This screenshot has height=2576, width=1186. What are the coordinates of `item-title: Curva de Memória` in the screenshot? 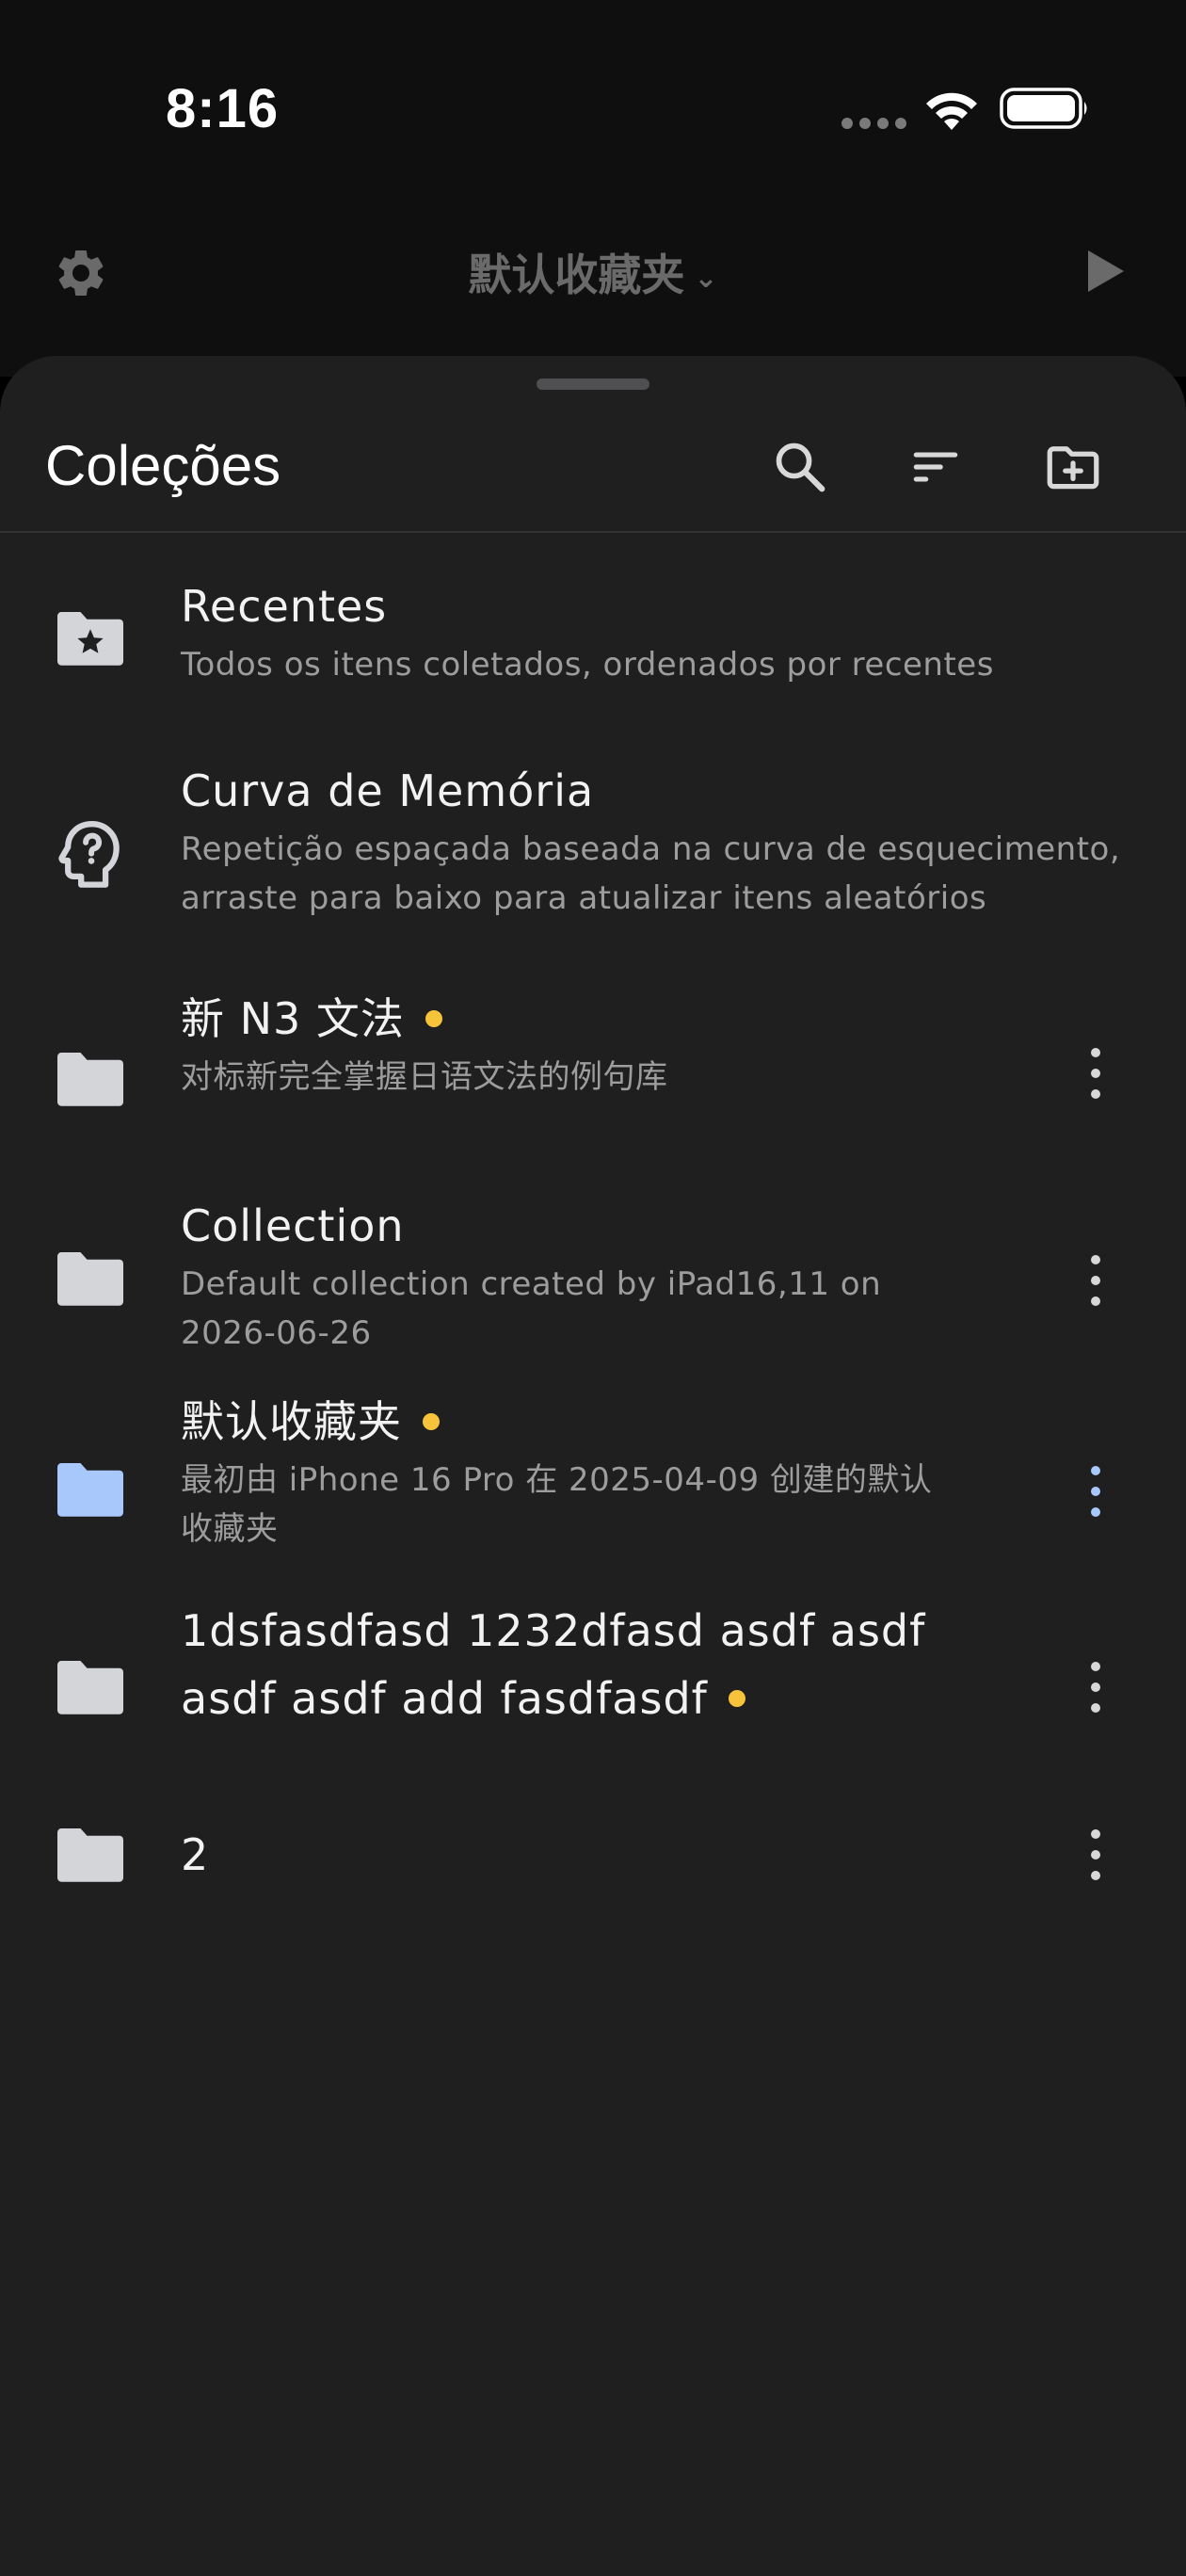 It's located at (388, 790).